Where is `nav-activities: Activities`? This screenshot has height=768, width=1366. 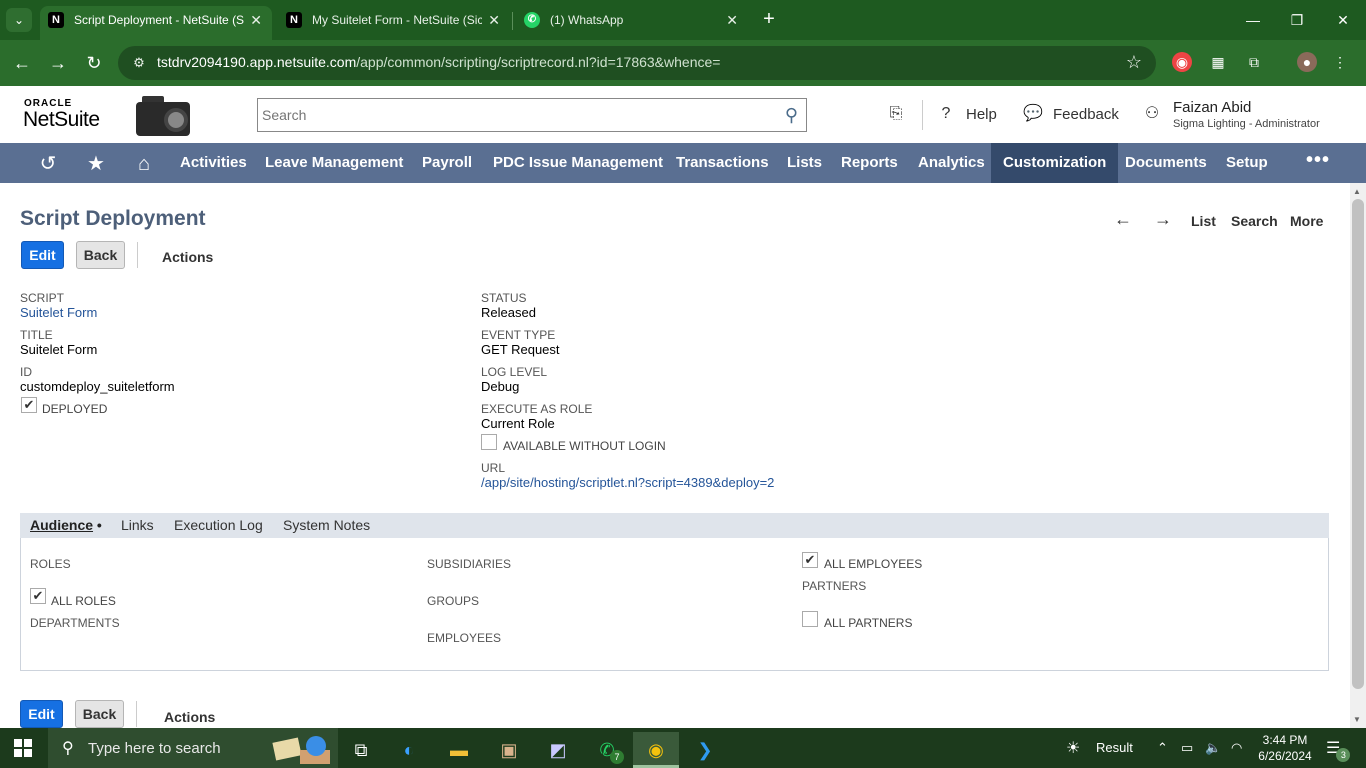
nav-activities: Activities is located at coordinates (213, 163).